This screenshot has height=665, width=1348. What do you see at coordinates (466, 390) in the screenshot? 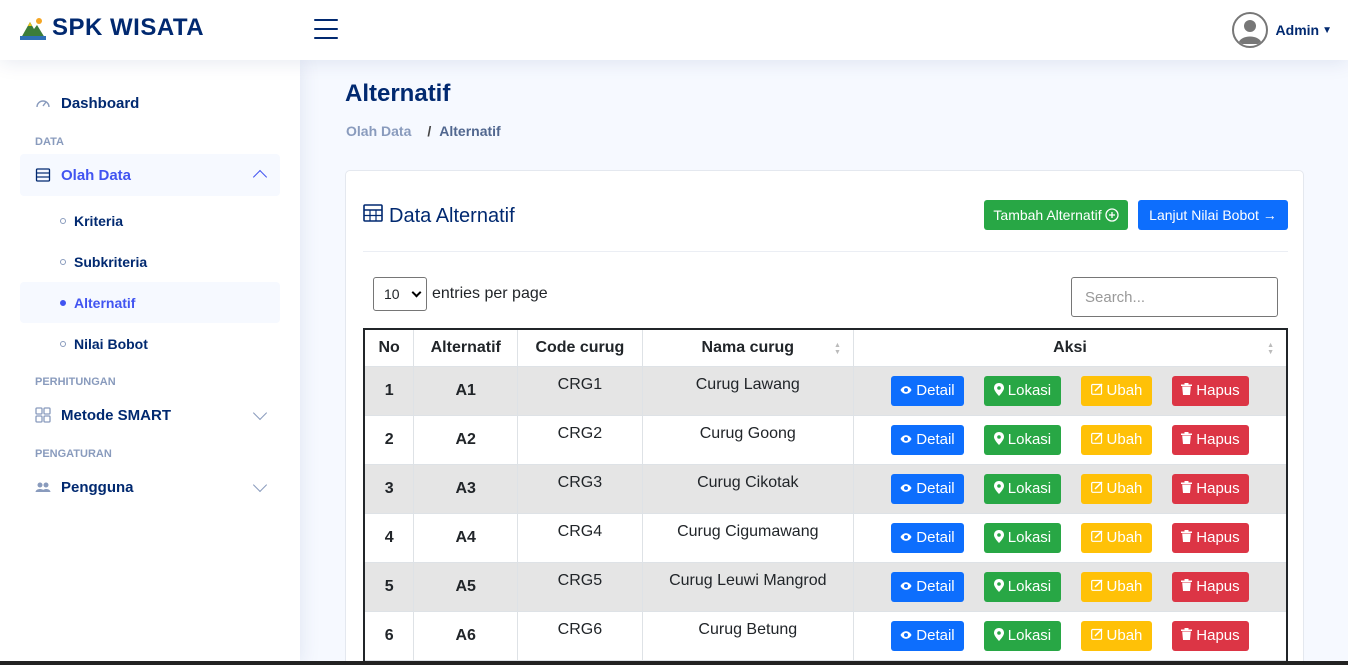
I see `cell-alternatif: A1` at bounding box center [466, 390].